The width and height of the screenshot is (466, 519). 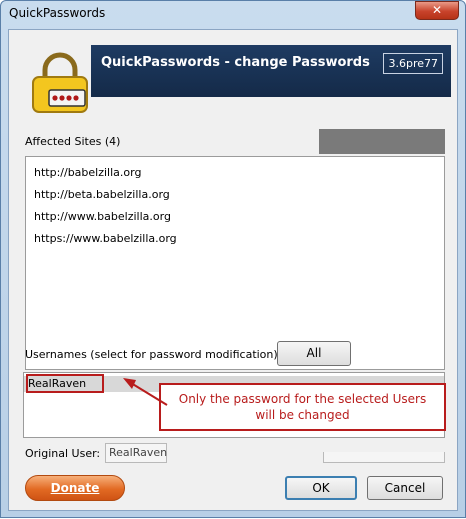 What do you see at coordinates (65, 383) in the screenshot?
I see `highlight-box` at bounding box center [65, 383].